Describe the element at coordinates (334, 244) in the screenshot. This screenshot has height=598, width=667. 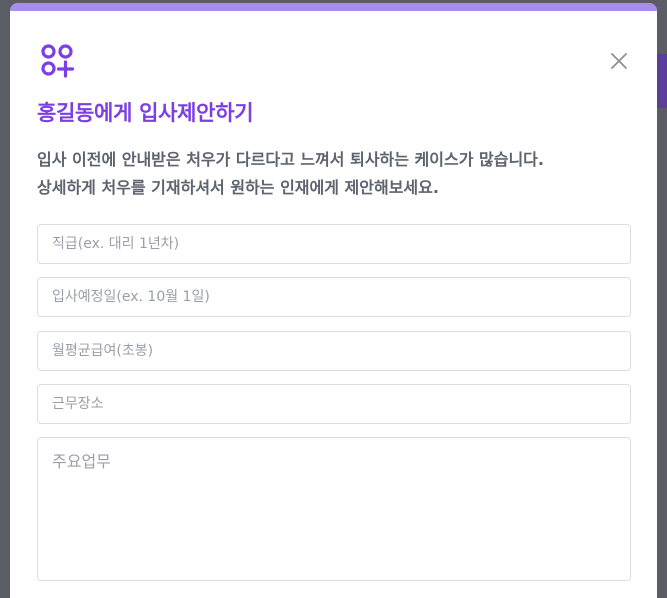
I see `position-input` at that location.